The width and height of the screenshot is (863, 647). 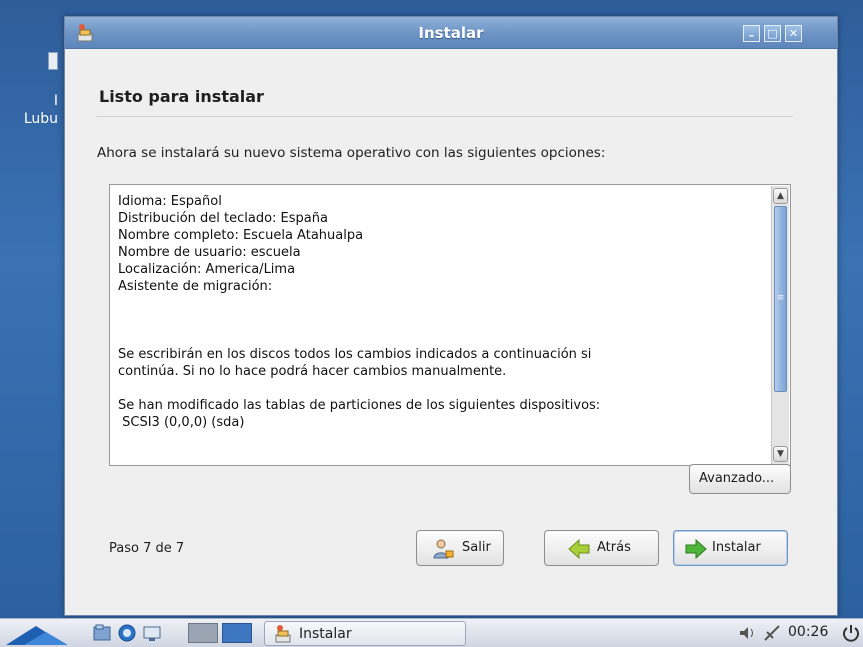 I want to click on taskbar: Instalar 00:26, so click(x=431, y=632).